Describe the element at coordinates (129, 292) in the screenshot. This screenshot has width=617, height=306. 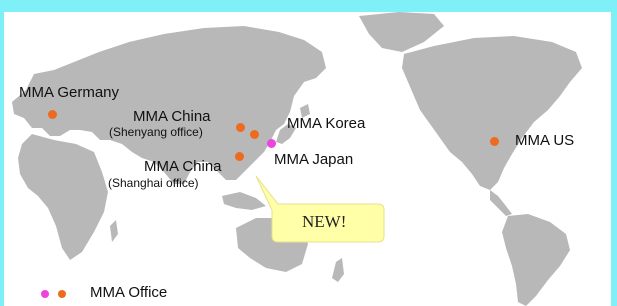
I see `legend-label: MMA Office` at that location.